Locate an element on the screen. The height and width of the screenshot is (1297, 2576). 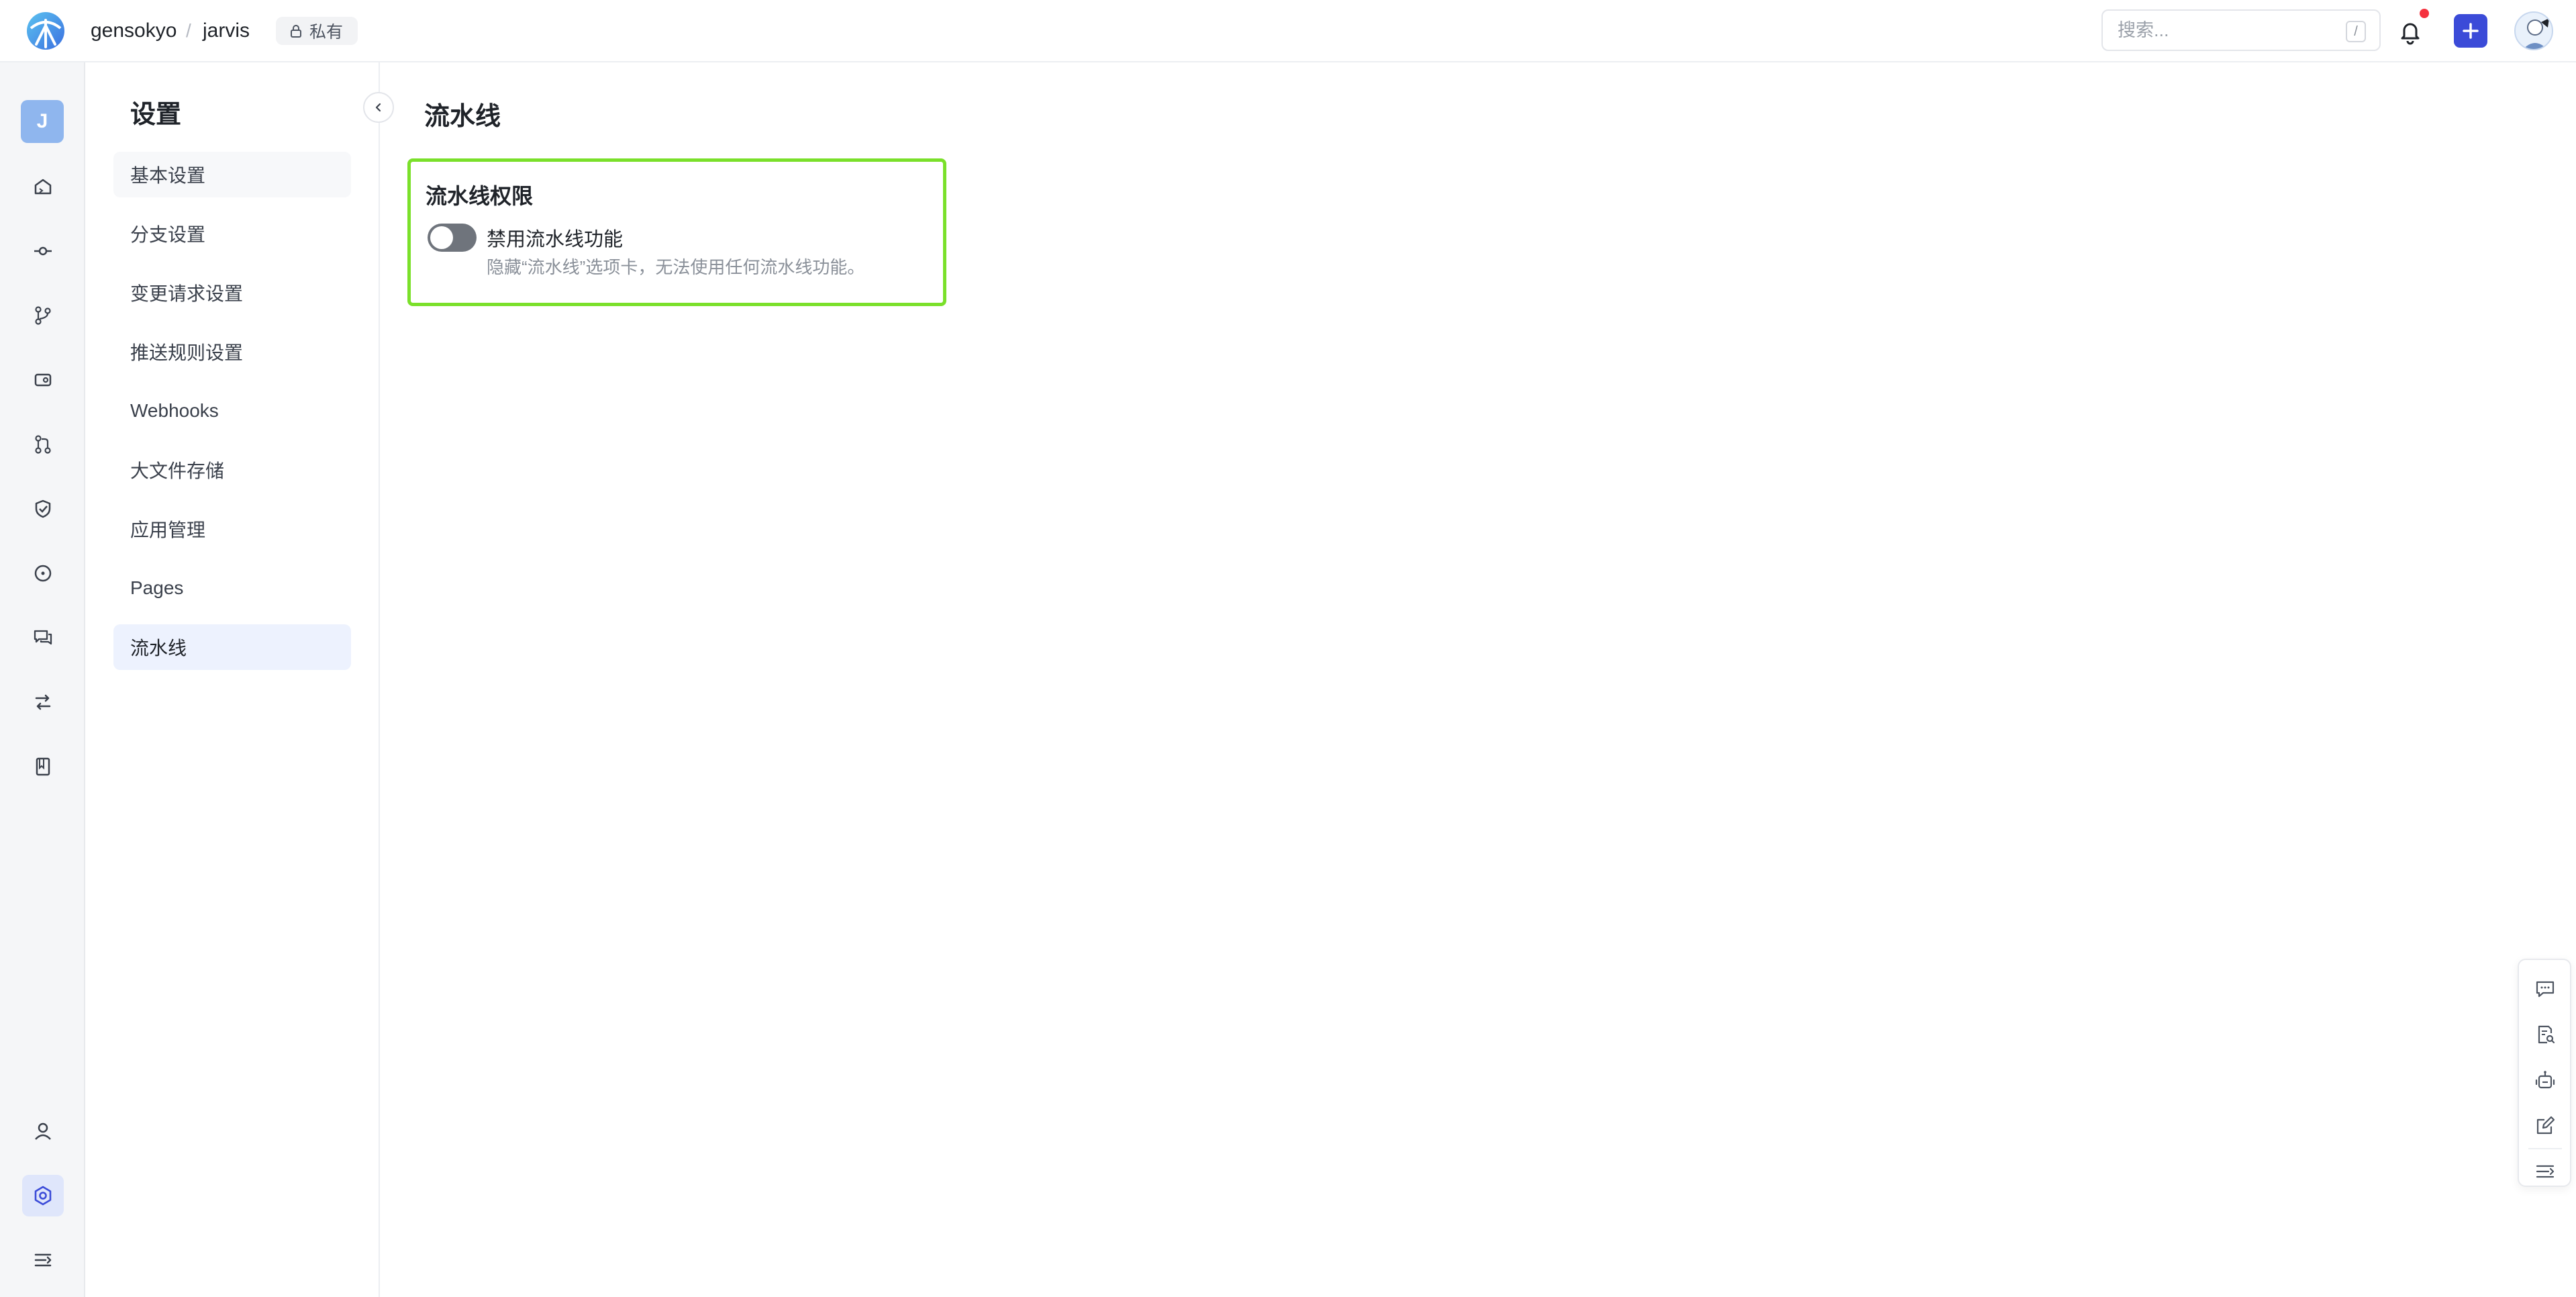
breadcrumb-org: gensokyo is located at coordinates (134, 31).